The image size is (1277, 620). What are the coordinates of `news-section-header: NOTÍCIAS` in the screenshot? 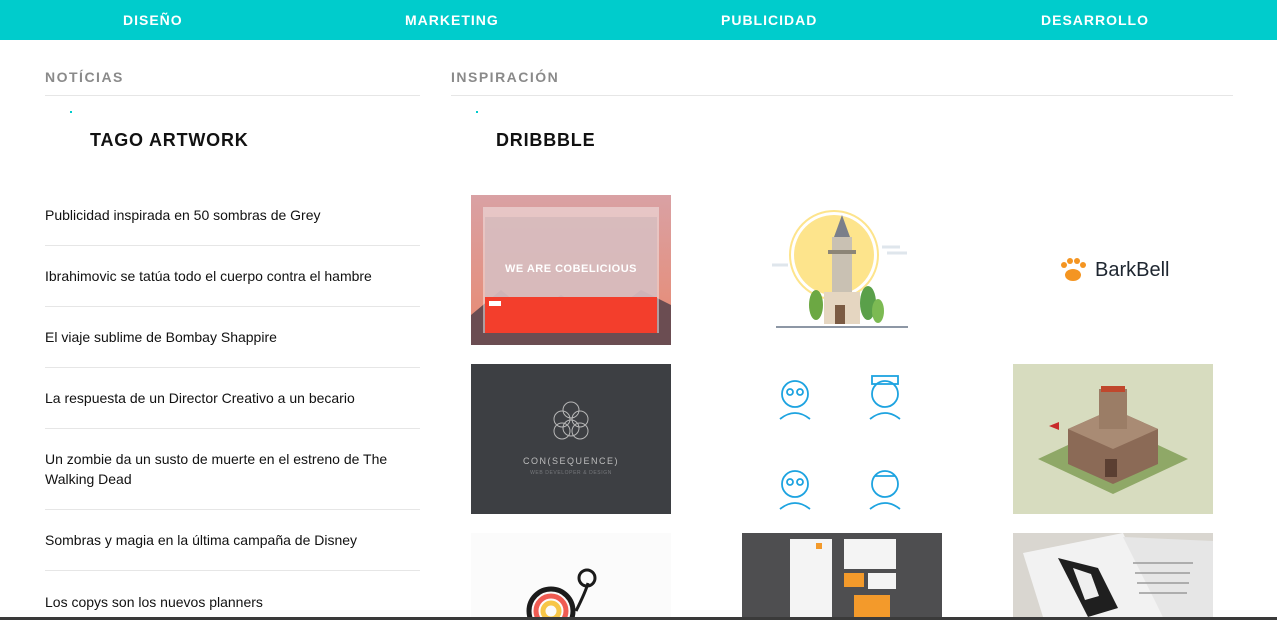 It's located at (84, 77).